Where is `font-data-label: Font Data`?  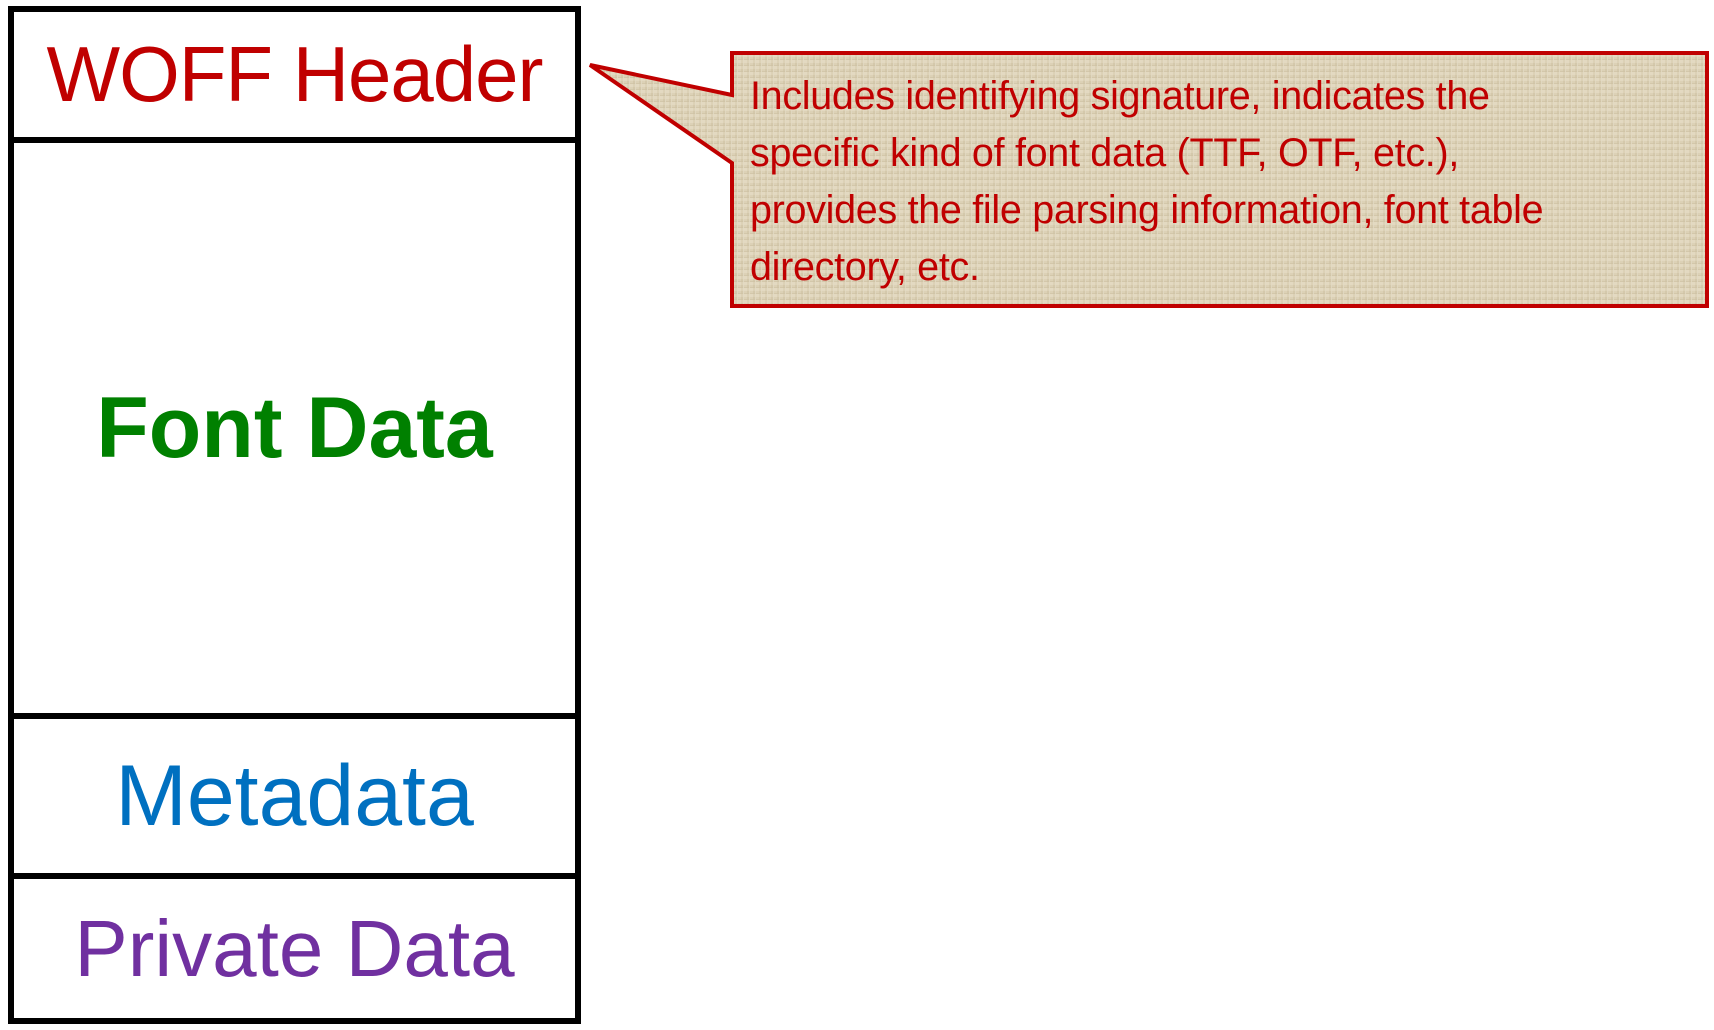 font-data-label: Font Data is located at coordinates (294, 427).